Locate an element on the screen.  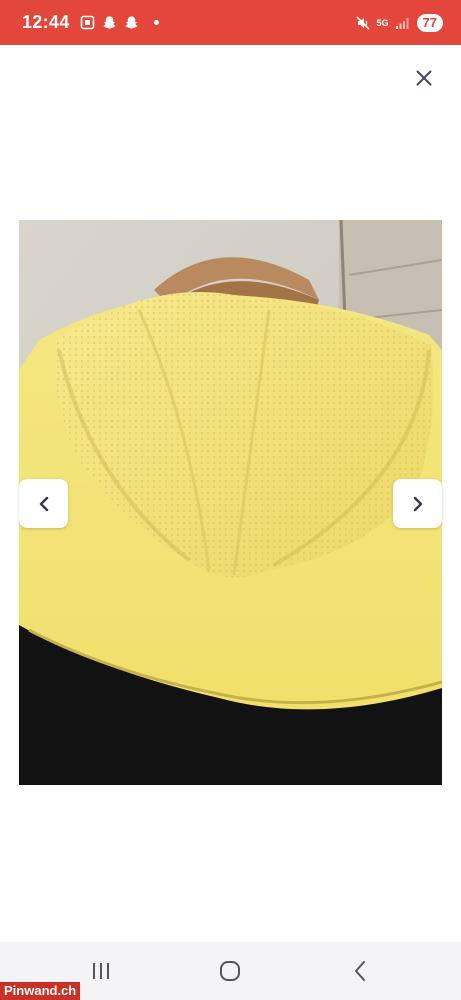
back-icon is located at coordinates (360, 971).